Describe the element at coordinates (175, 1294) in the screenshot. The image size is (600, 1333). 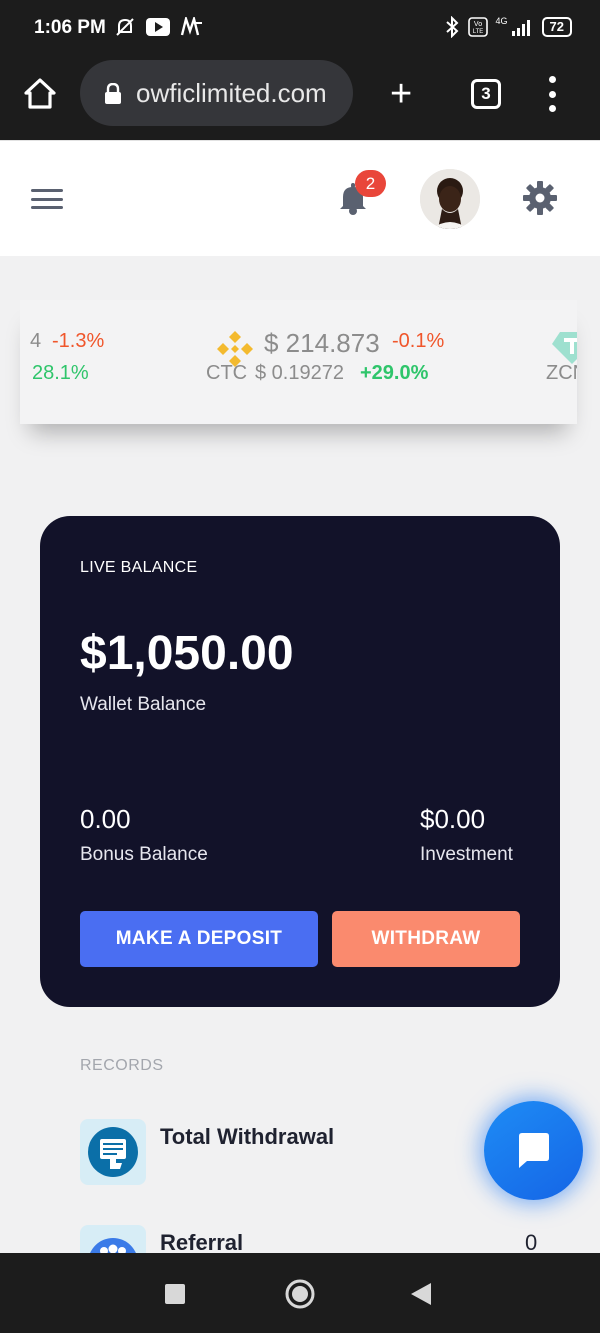
I see `recent-apps-icon` at that location.